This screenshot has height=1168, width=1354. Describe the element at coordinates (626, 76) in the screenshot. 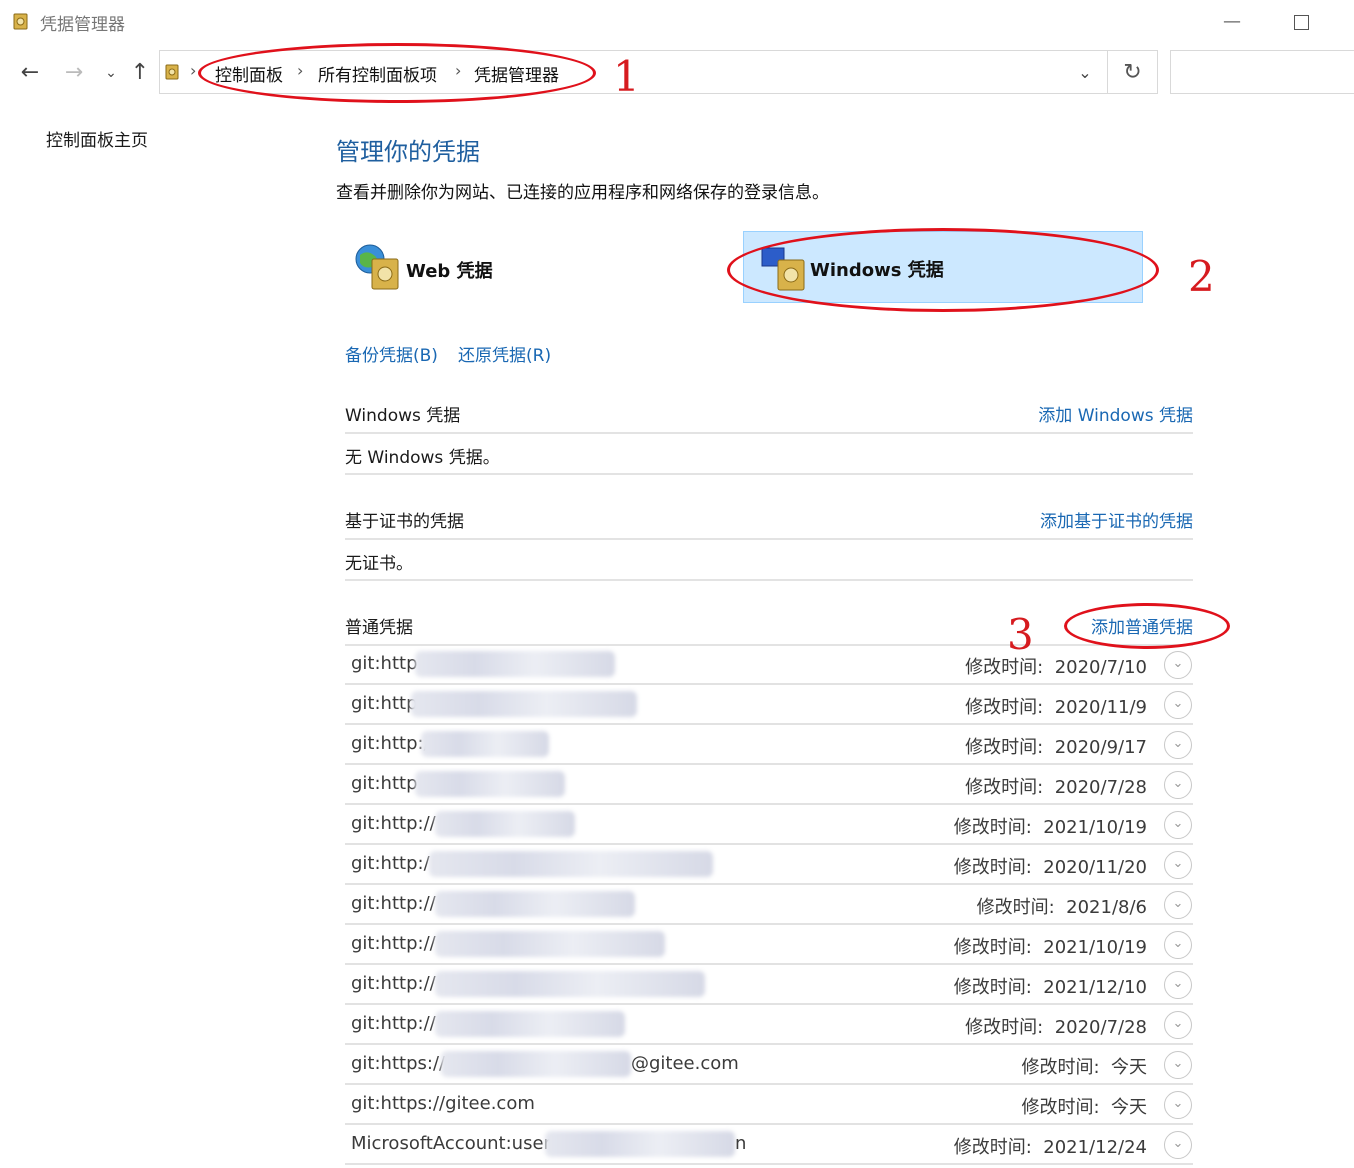

I see `annotation-number-1: 1` at that location.